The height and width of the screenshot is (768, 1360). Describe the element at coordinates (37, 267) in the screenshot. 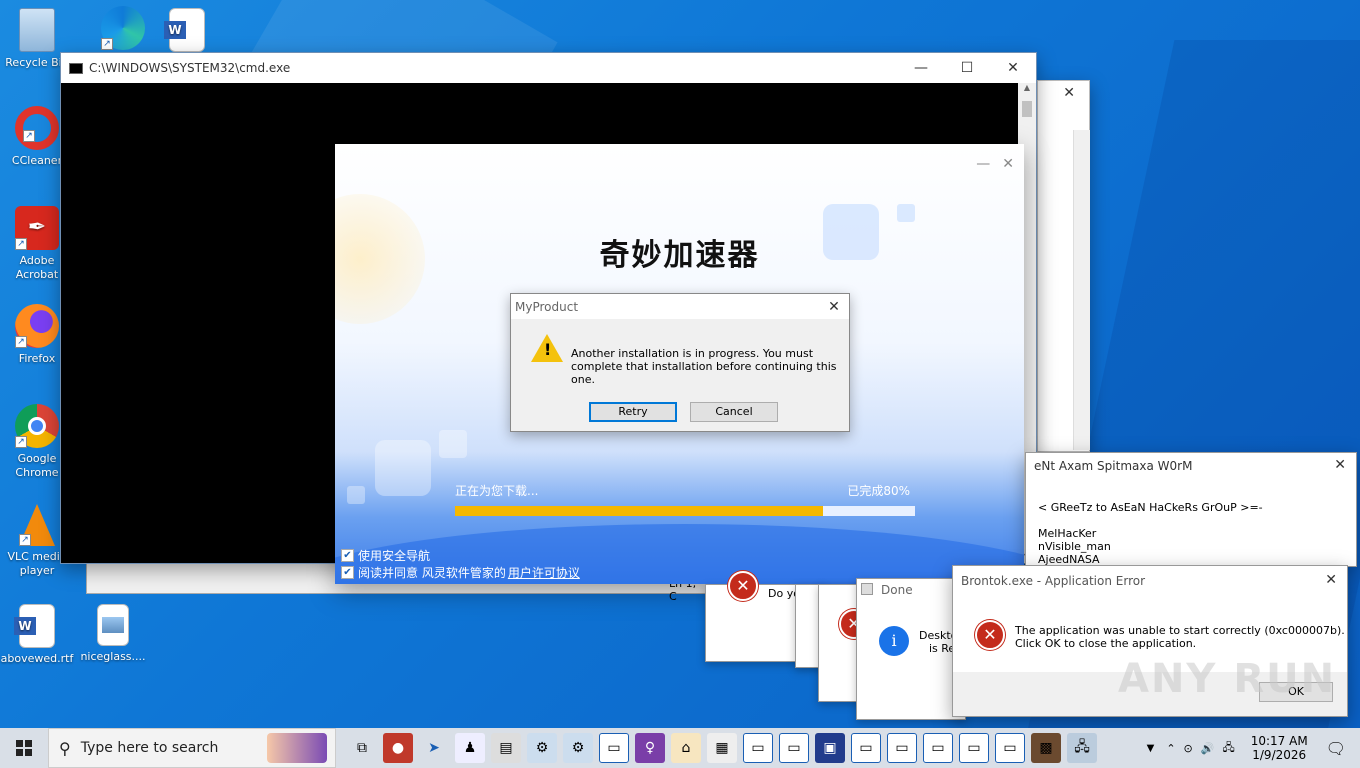

I see `desktop-icon-label: Adobe Acrobat` at that location.